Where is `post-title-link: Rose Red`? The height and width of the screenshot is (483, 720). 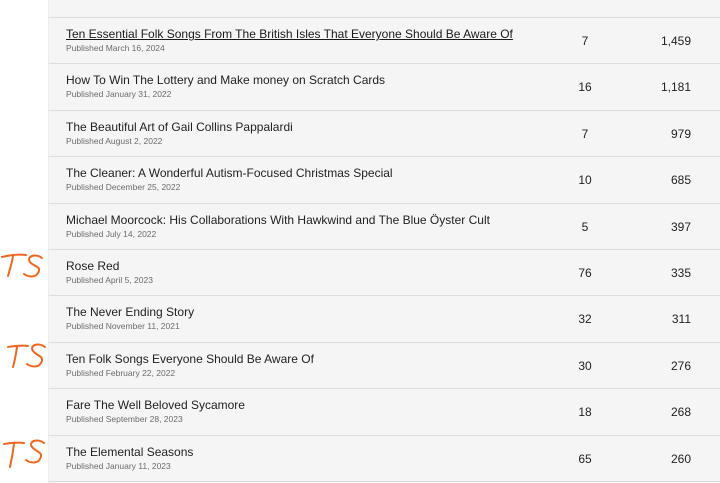 post-title-link: Rose Red is located at coordinates (92, 266).